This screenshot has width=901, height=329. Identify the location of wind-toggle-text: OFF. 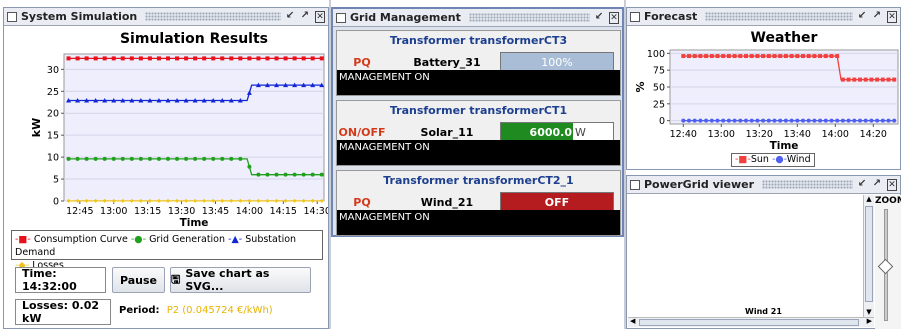
(557, 202).